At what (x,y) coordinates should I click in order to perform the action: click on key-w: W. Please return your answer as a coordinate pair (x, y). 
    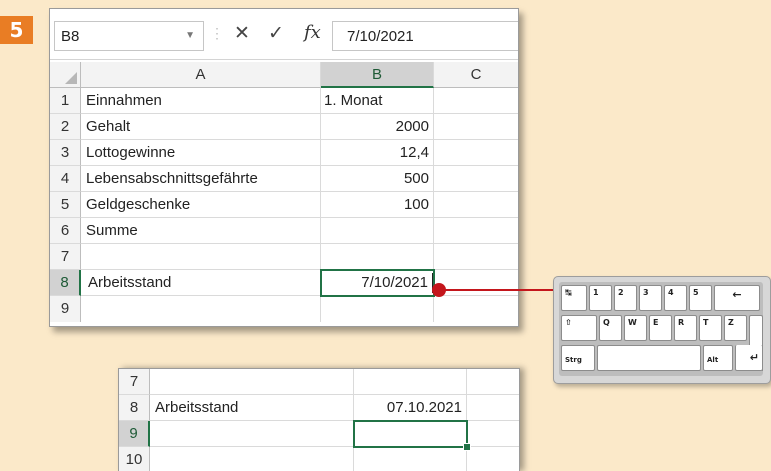
    Looking at the image, I should click on (635, 328).